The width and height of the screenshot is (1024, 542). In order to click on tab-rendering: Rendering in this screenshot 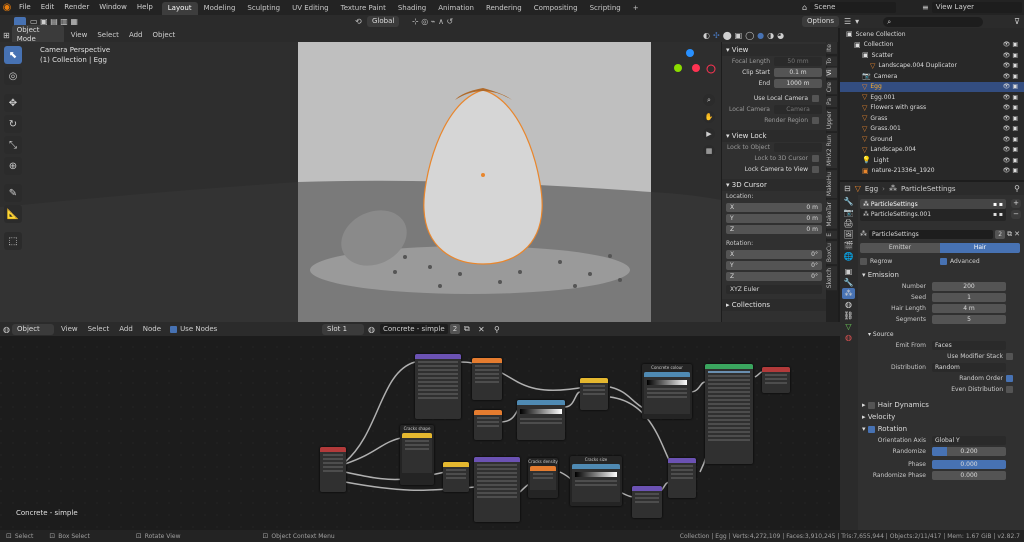, I will do `click(504, 8)`.